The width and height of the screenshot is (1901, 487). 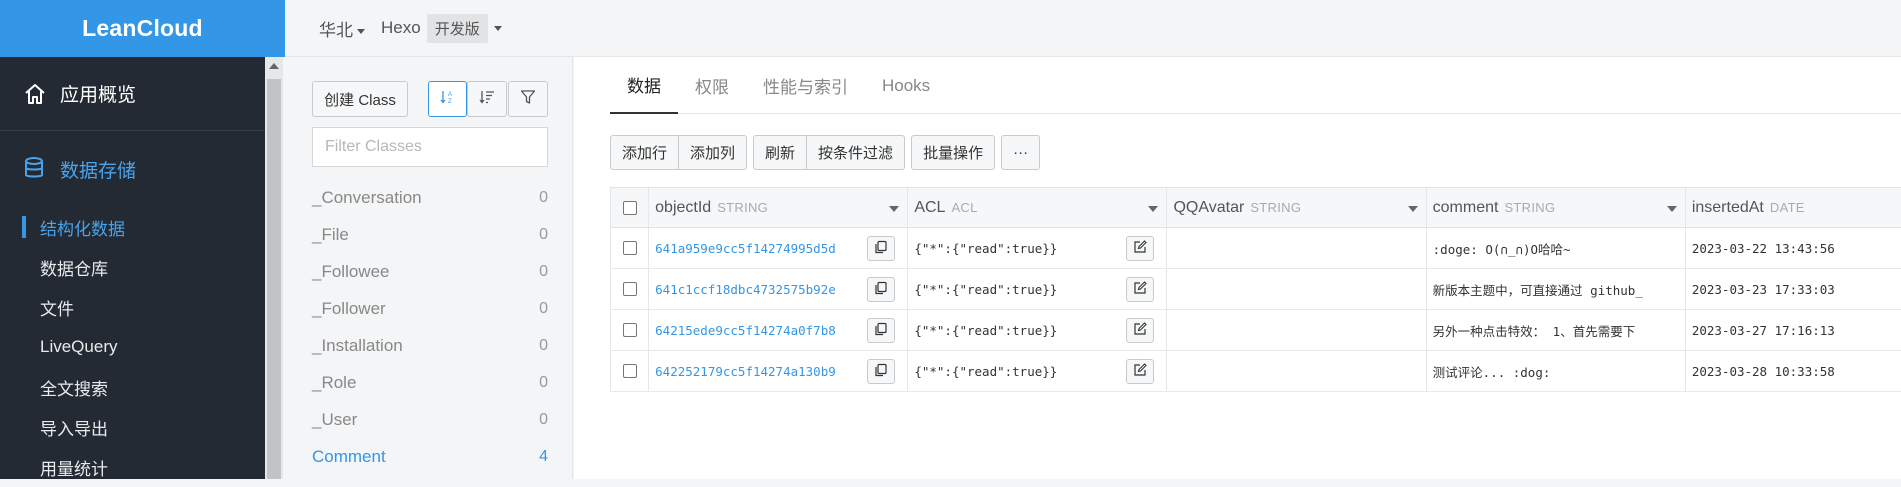 I want to click on class-item: _Conversation 0, so click(x=430, y=197).